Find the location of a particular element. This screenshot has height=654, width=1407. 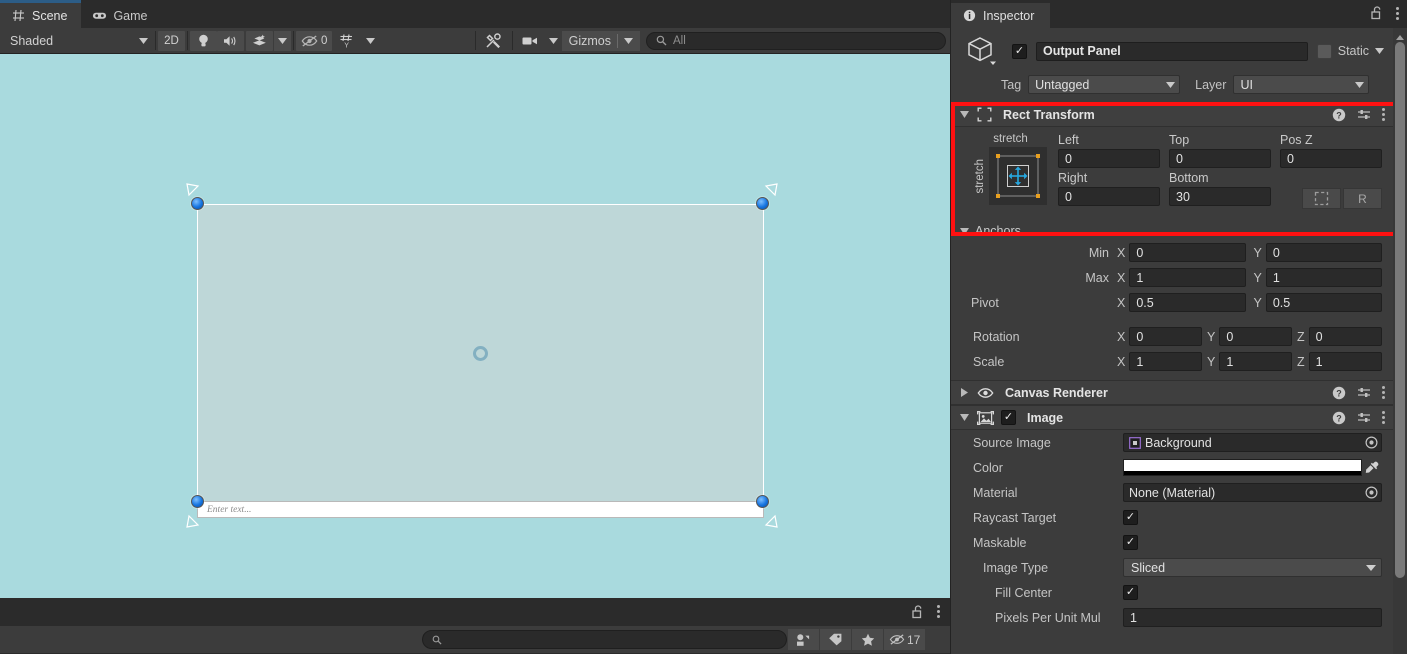

grid-dropdown is located at coordinates (370, 41).